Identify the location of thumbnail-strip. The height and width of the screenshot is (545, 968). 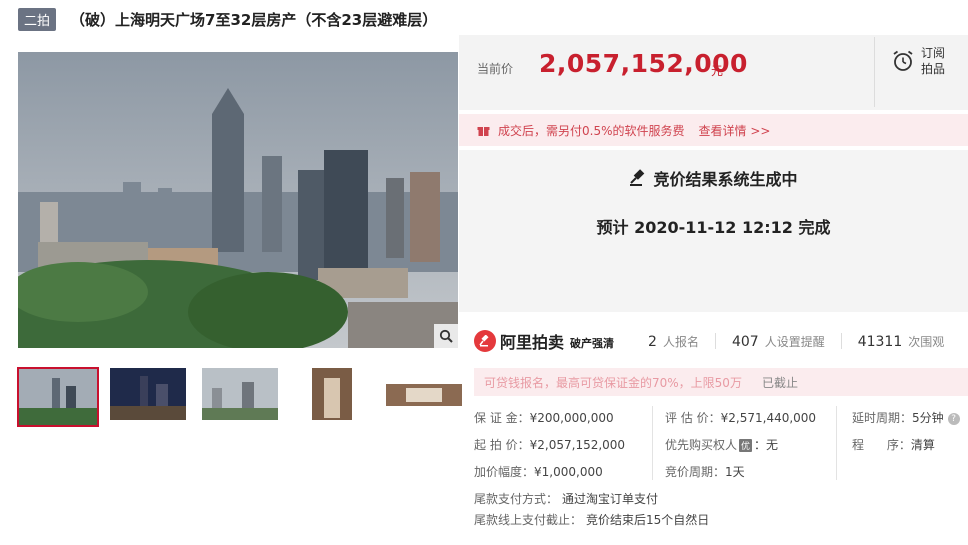
(241, 397).